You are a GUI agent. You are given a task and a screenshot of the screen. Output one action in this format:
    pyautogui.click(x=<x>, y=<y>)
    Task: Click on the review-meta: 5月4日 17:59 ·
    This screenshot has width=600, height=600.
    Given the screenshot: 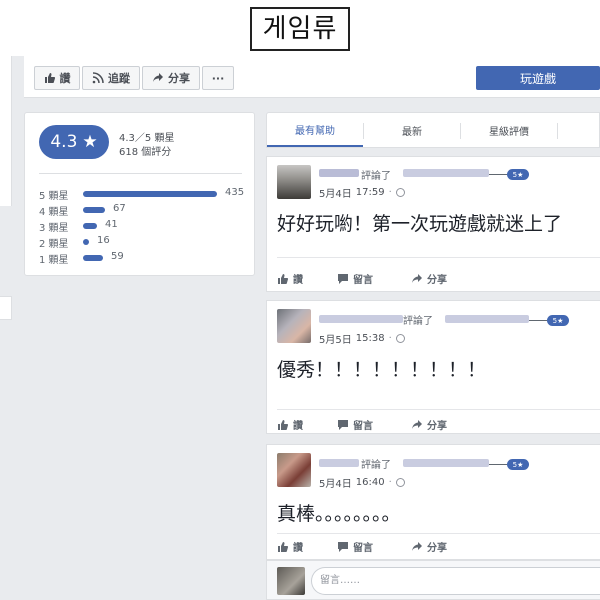 What is the action you would take?
    pyautogui.click(x=362, y=192)
    